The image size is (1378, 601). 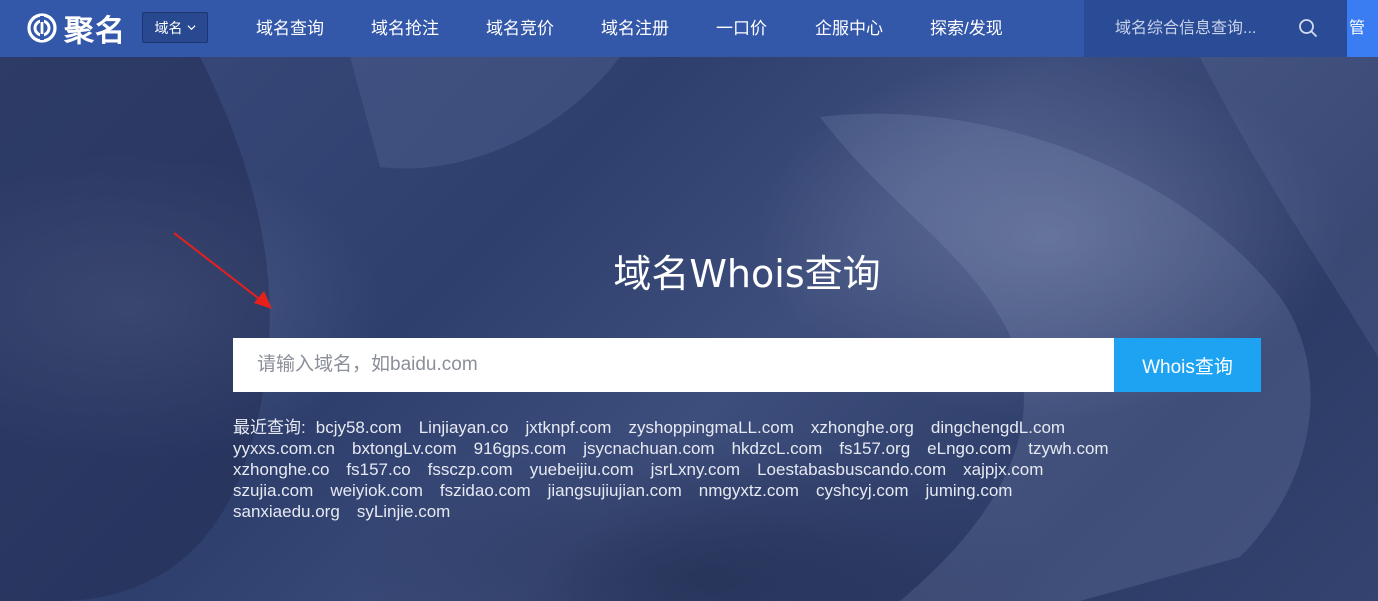 What do you see at coordinates (520, 28) in the screenshot?
I see `nav-item-domain-auction: 域名竞价` at bounding box center [520, 28].